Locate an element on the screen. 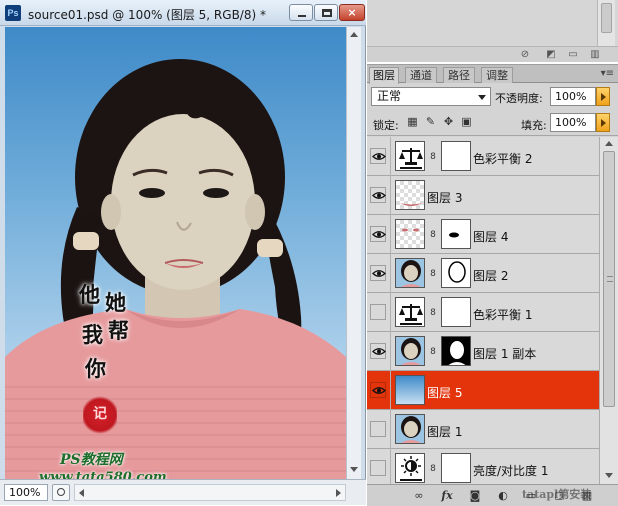 Image resolution: width=618 pixels, height=506 pixels. chevron-down-icon is located at coordinates (482, 97).